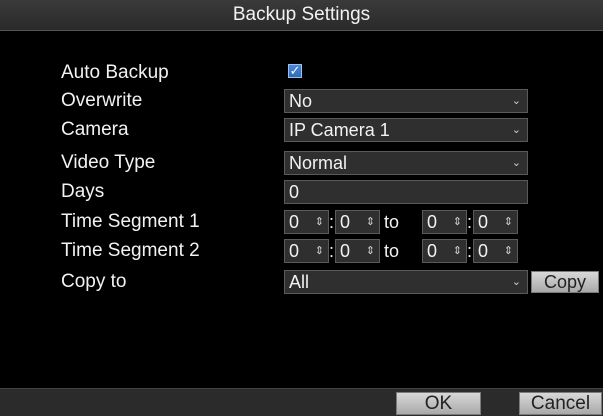 The width and height of the screenshot is (603, 416). I want to click on check-icon: ✓, so click(295, 70).